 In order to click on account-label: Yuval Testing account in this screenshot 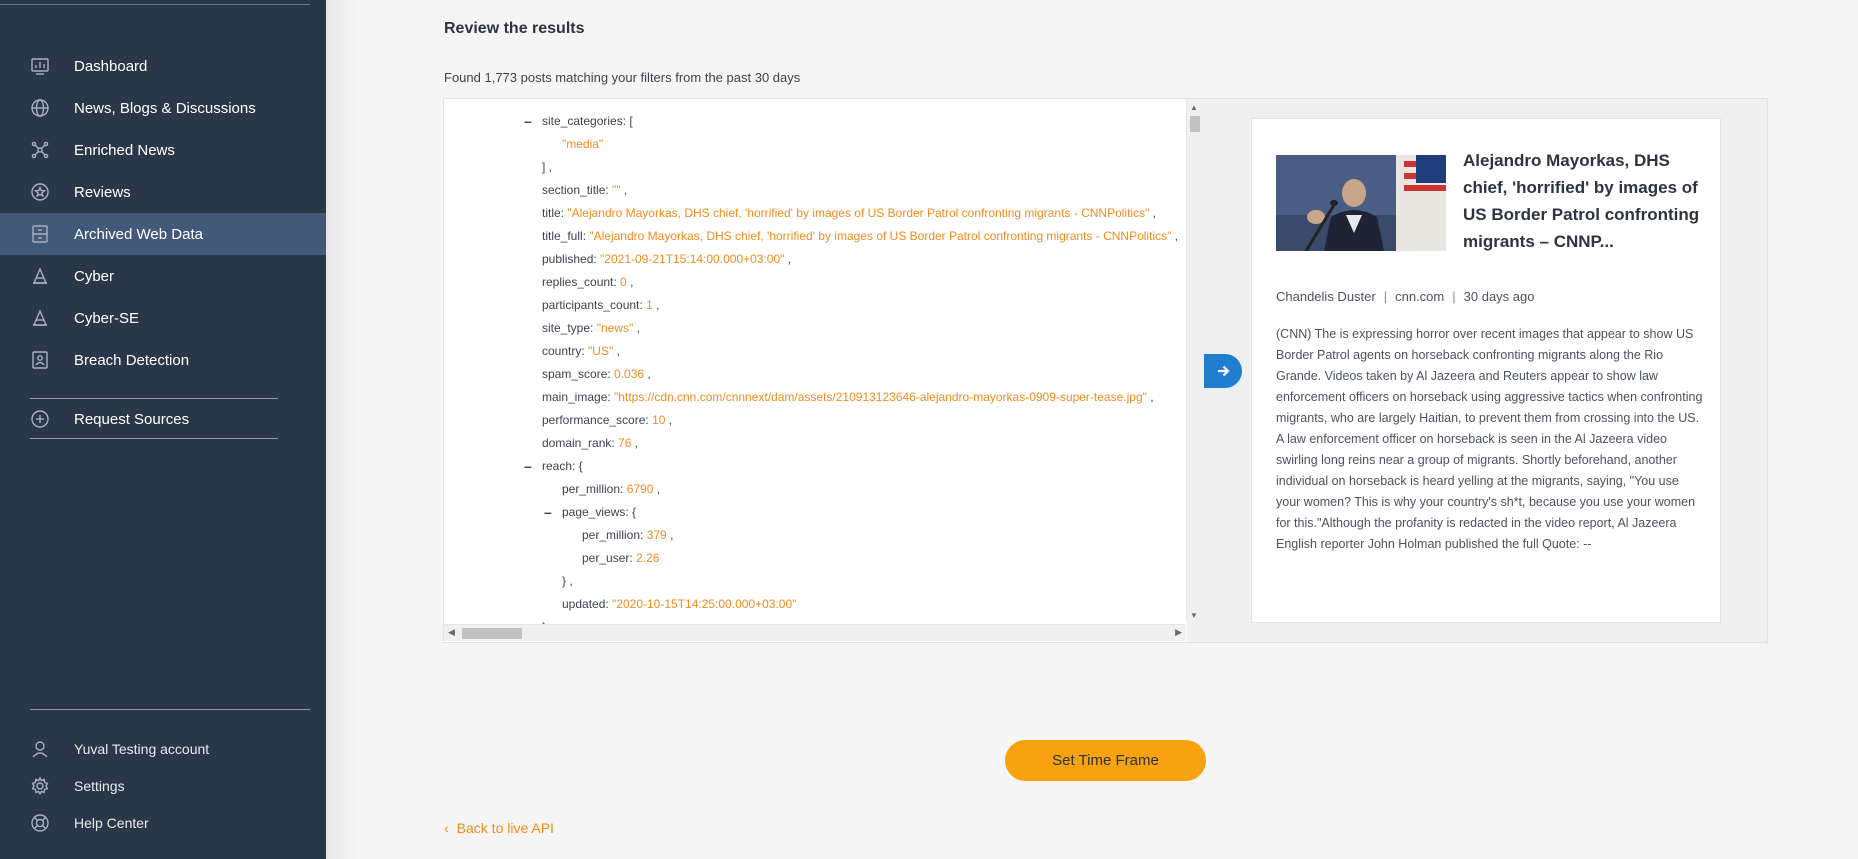, I will do `click(142, 748)`.